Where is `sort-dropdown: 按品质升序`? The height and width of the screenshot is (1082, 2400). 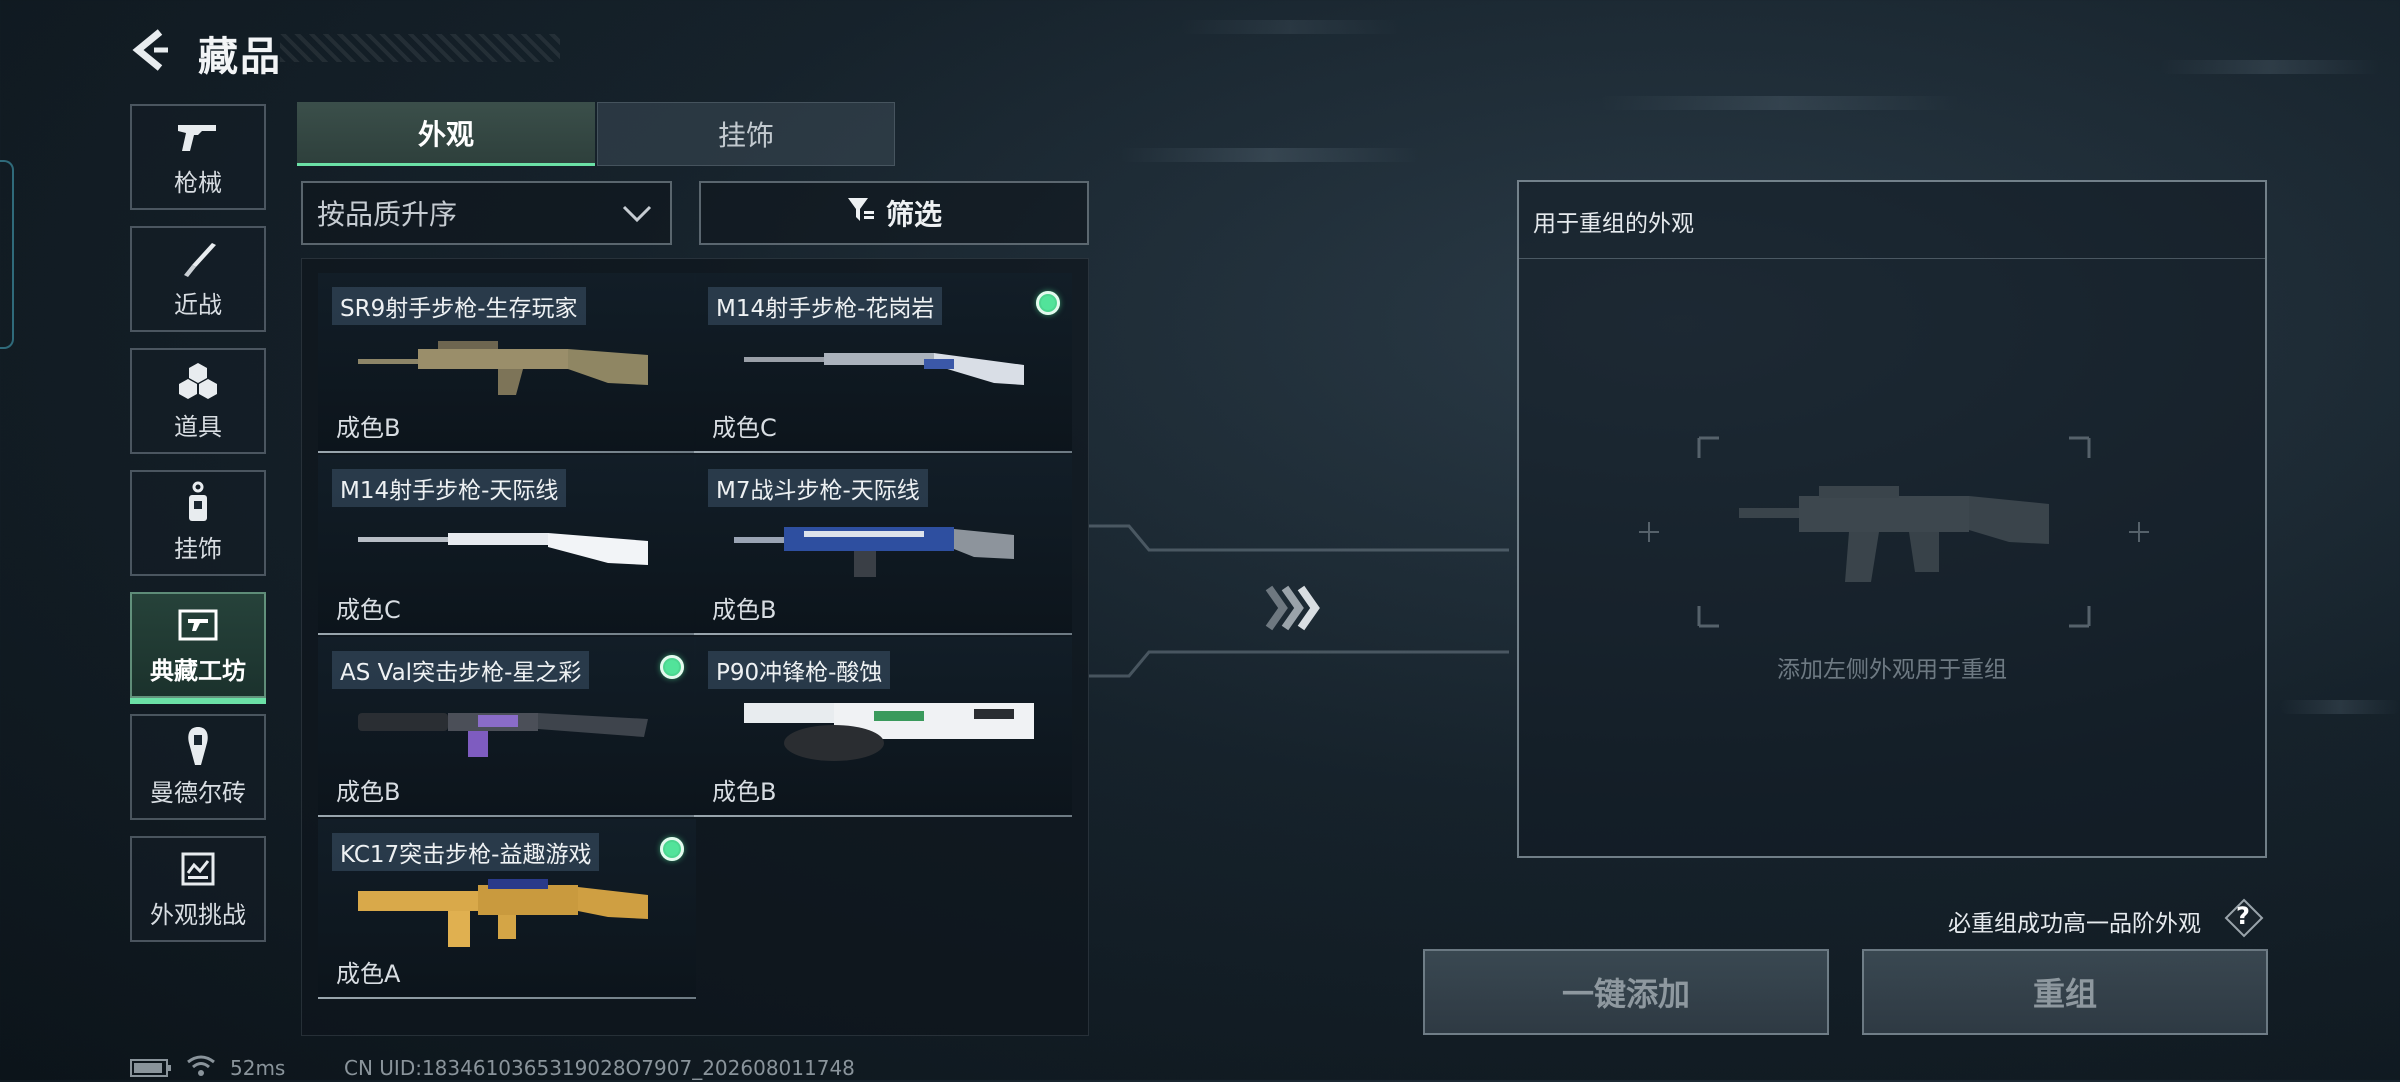 sort-dropdown: 按品质升序 is located at coordinates (486, 213).